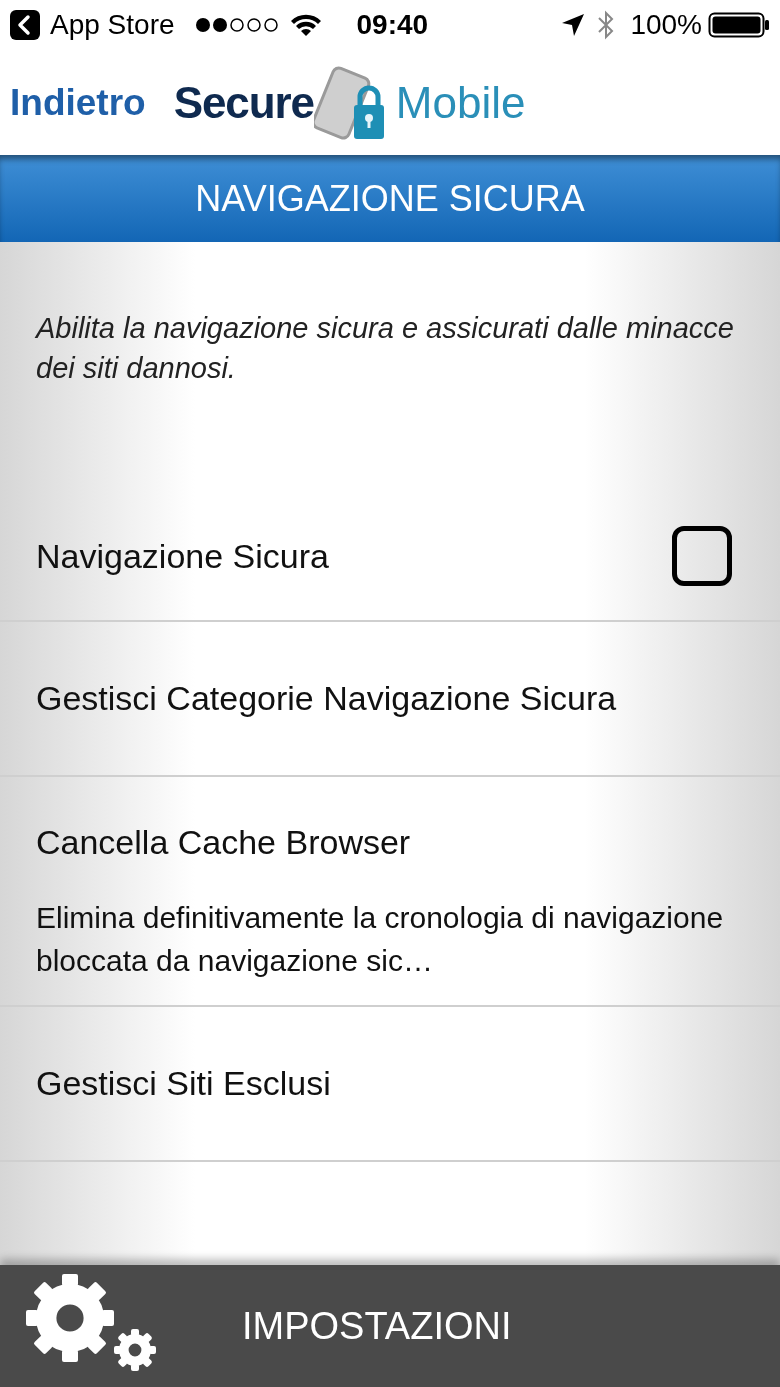 Image resolution: width=780 pixels, height=1387 pixels. Describe the element at coordinates (377, 1326) in the screenshot. I see `settings-label: IMPOSTAZIONI` at that location.